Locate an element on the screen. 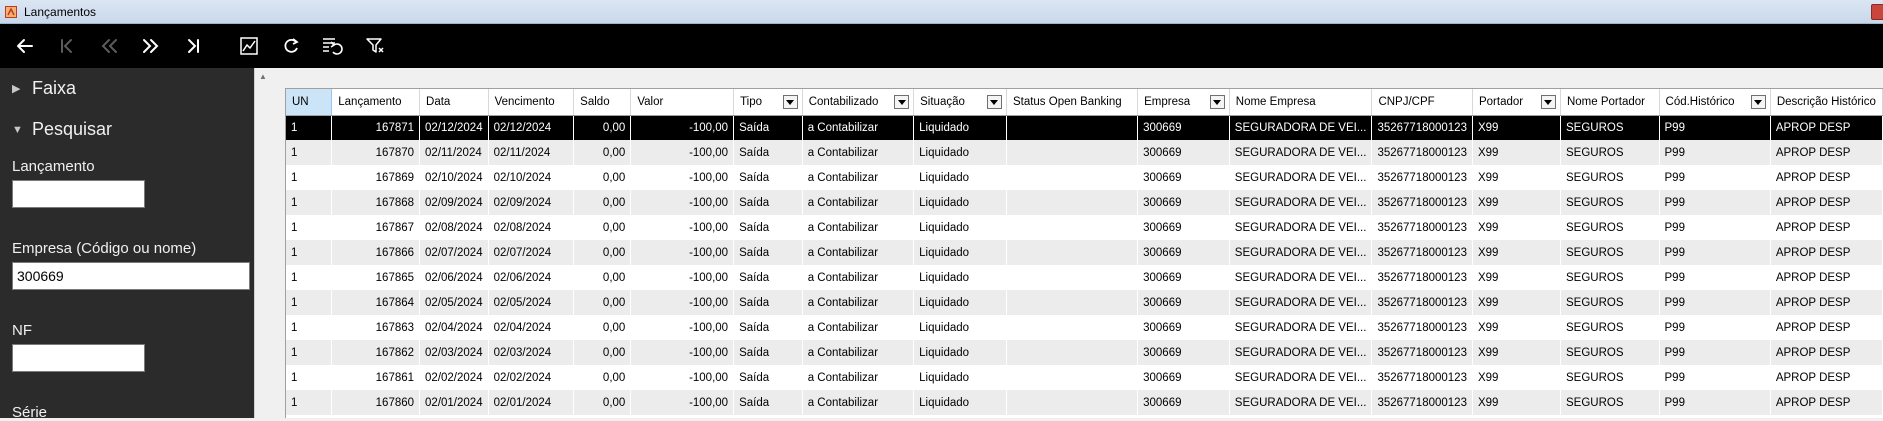 This screenshot has width=1883, height=421. column-header: Saldo is located at coordinates (602, 102).